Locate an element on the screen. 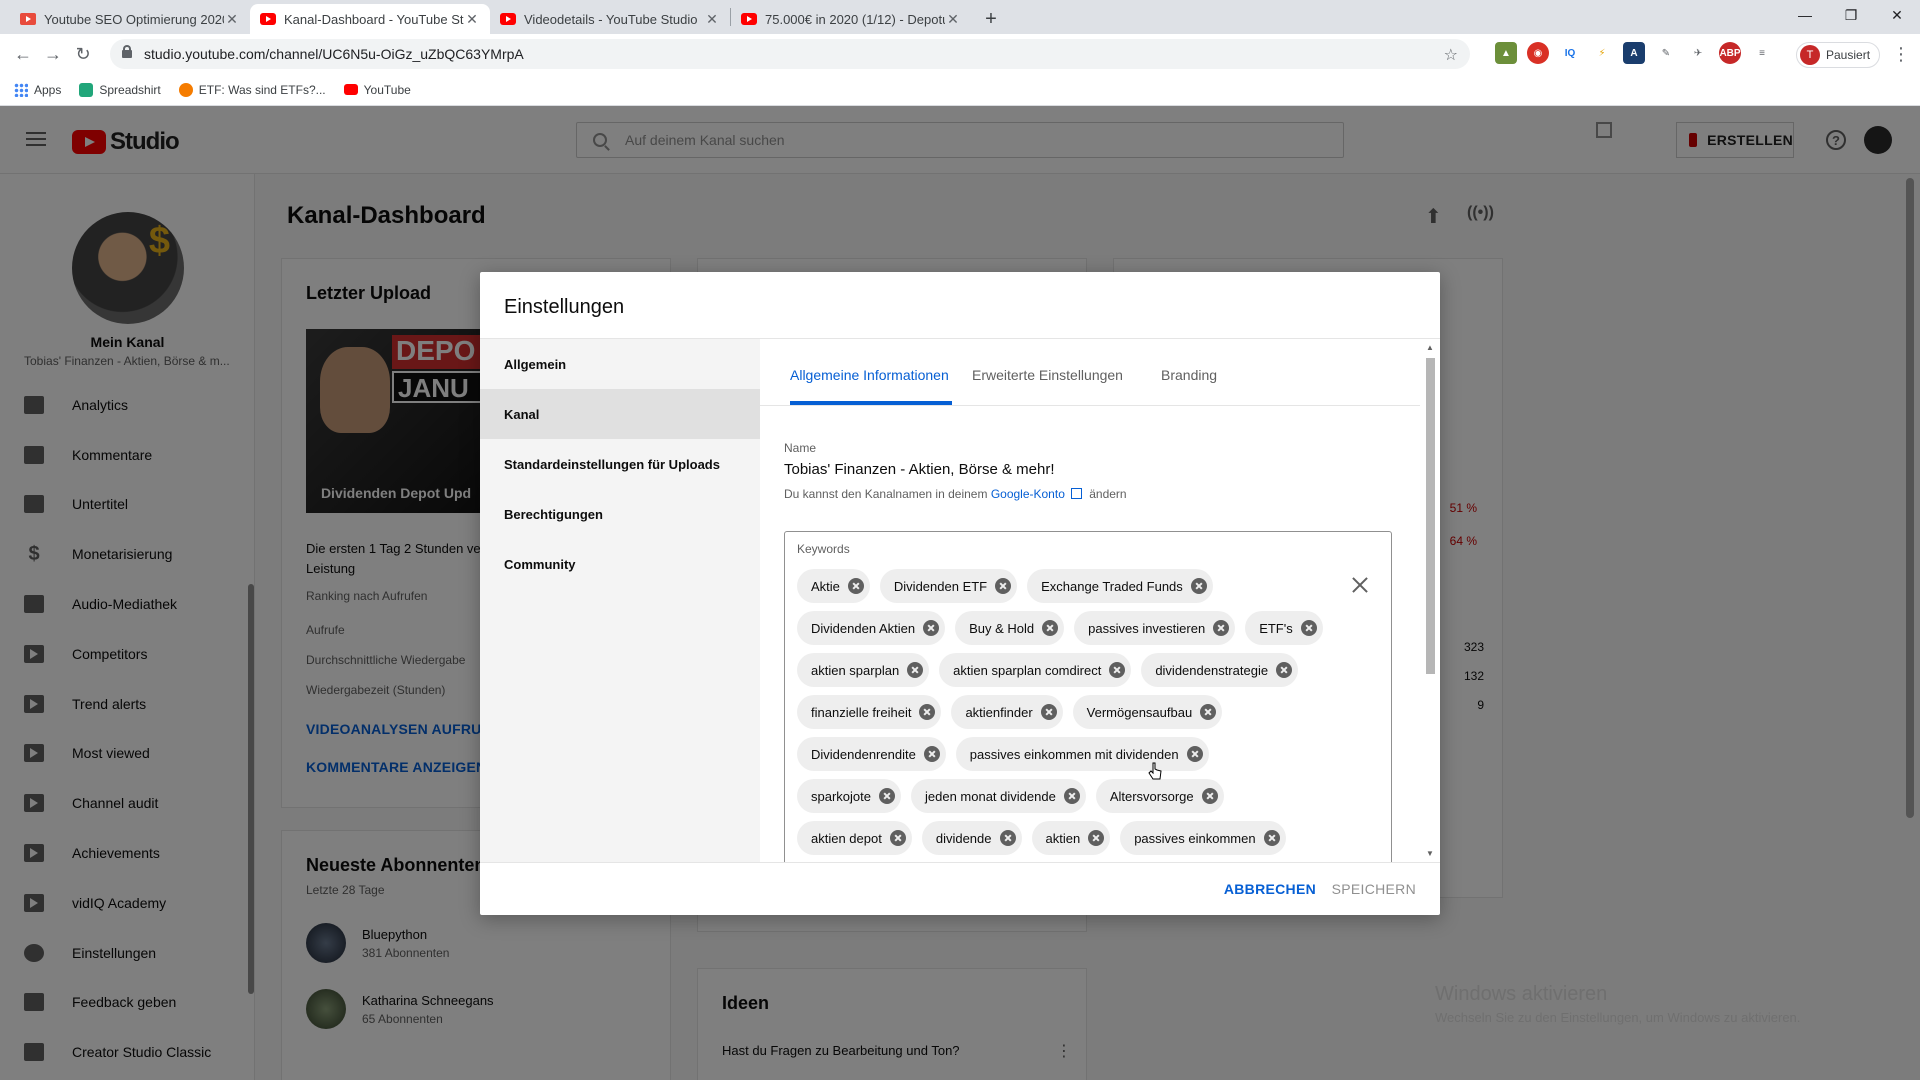 Image resolution: width=1920 pixels, height=1080 pixels. settings-item-general: Allgemein is located at coordinates (620, 364).